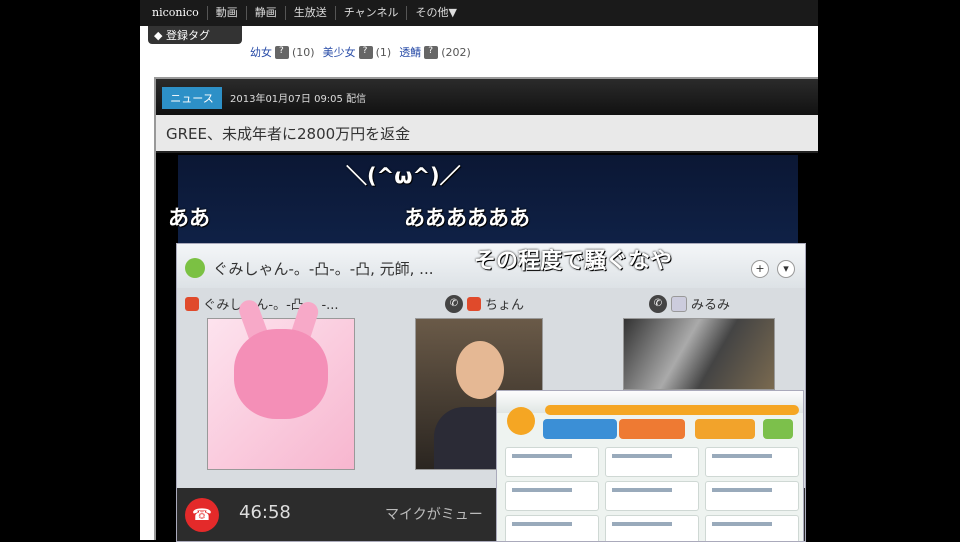 The image size is (960, 542). What do you see at coordinates (410, 52) in the screenshot?
I see `tag-label: 透鯖` at bounding box center [410, 52].